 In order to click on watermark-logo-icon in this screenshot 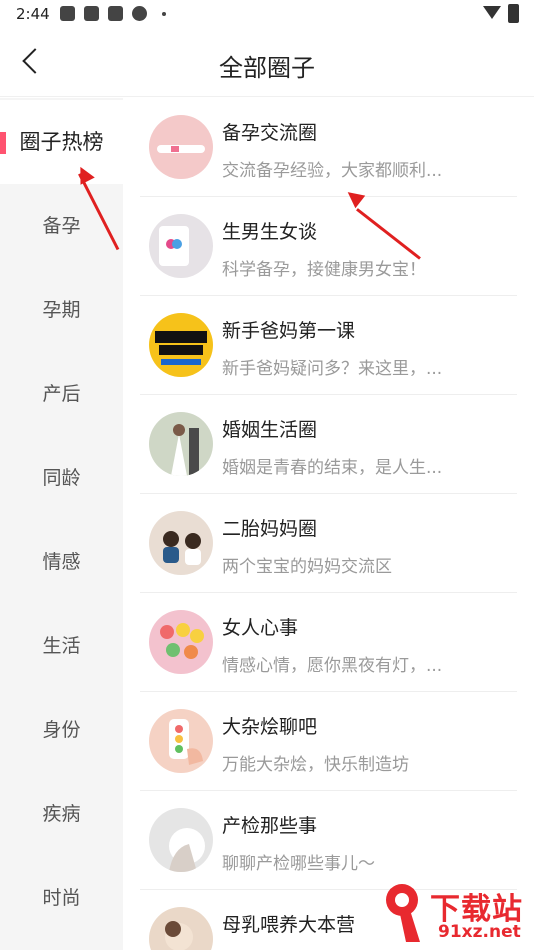, I will do `click(403, 913)`.